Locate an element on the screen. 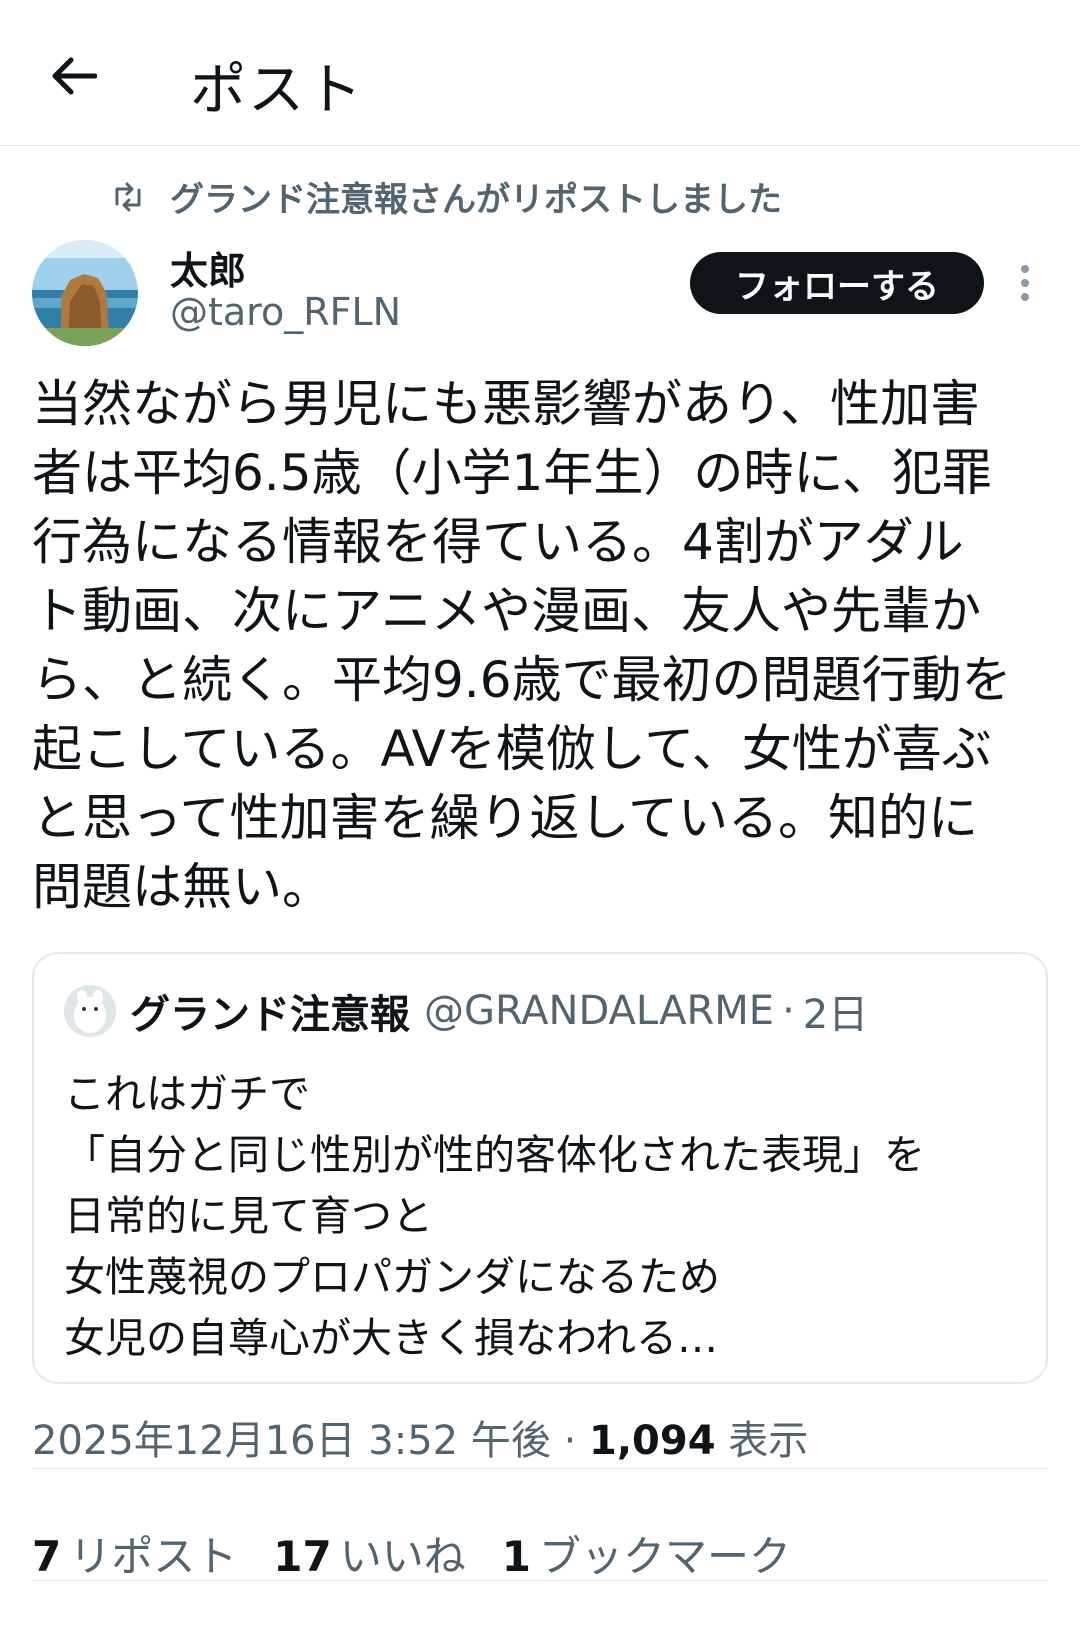 This screenshot has width=1080, height=1651. more-options-button is located at coordinates (1025, 283).